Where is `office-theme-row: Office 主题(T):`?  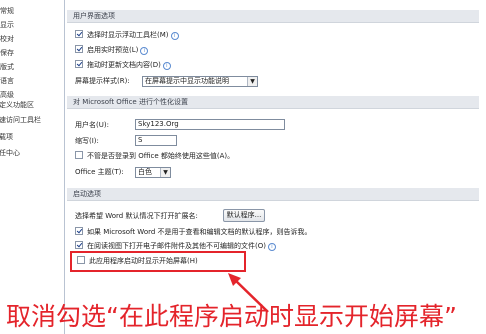 office-theme-row: Office 主题(T): is located at coordinates (99, 172).